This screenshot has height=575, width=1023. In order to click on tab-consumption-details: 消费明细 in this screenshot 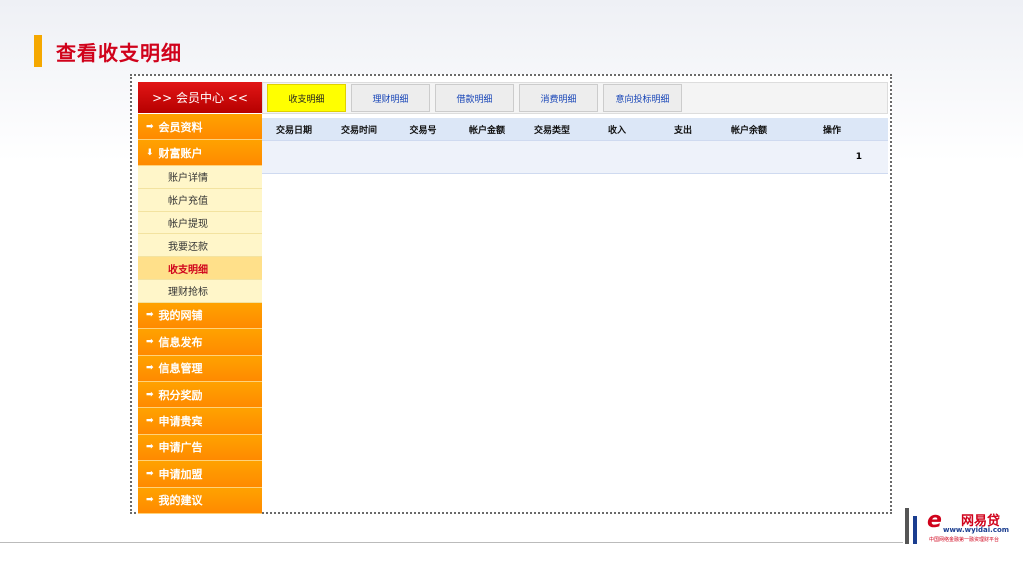, I will do `click(558, 98)`.